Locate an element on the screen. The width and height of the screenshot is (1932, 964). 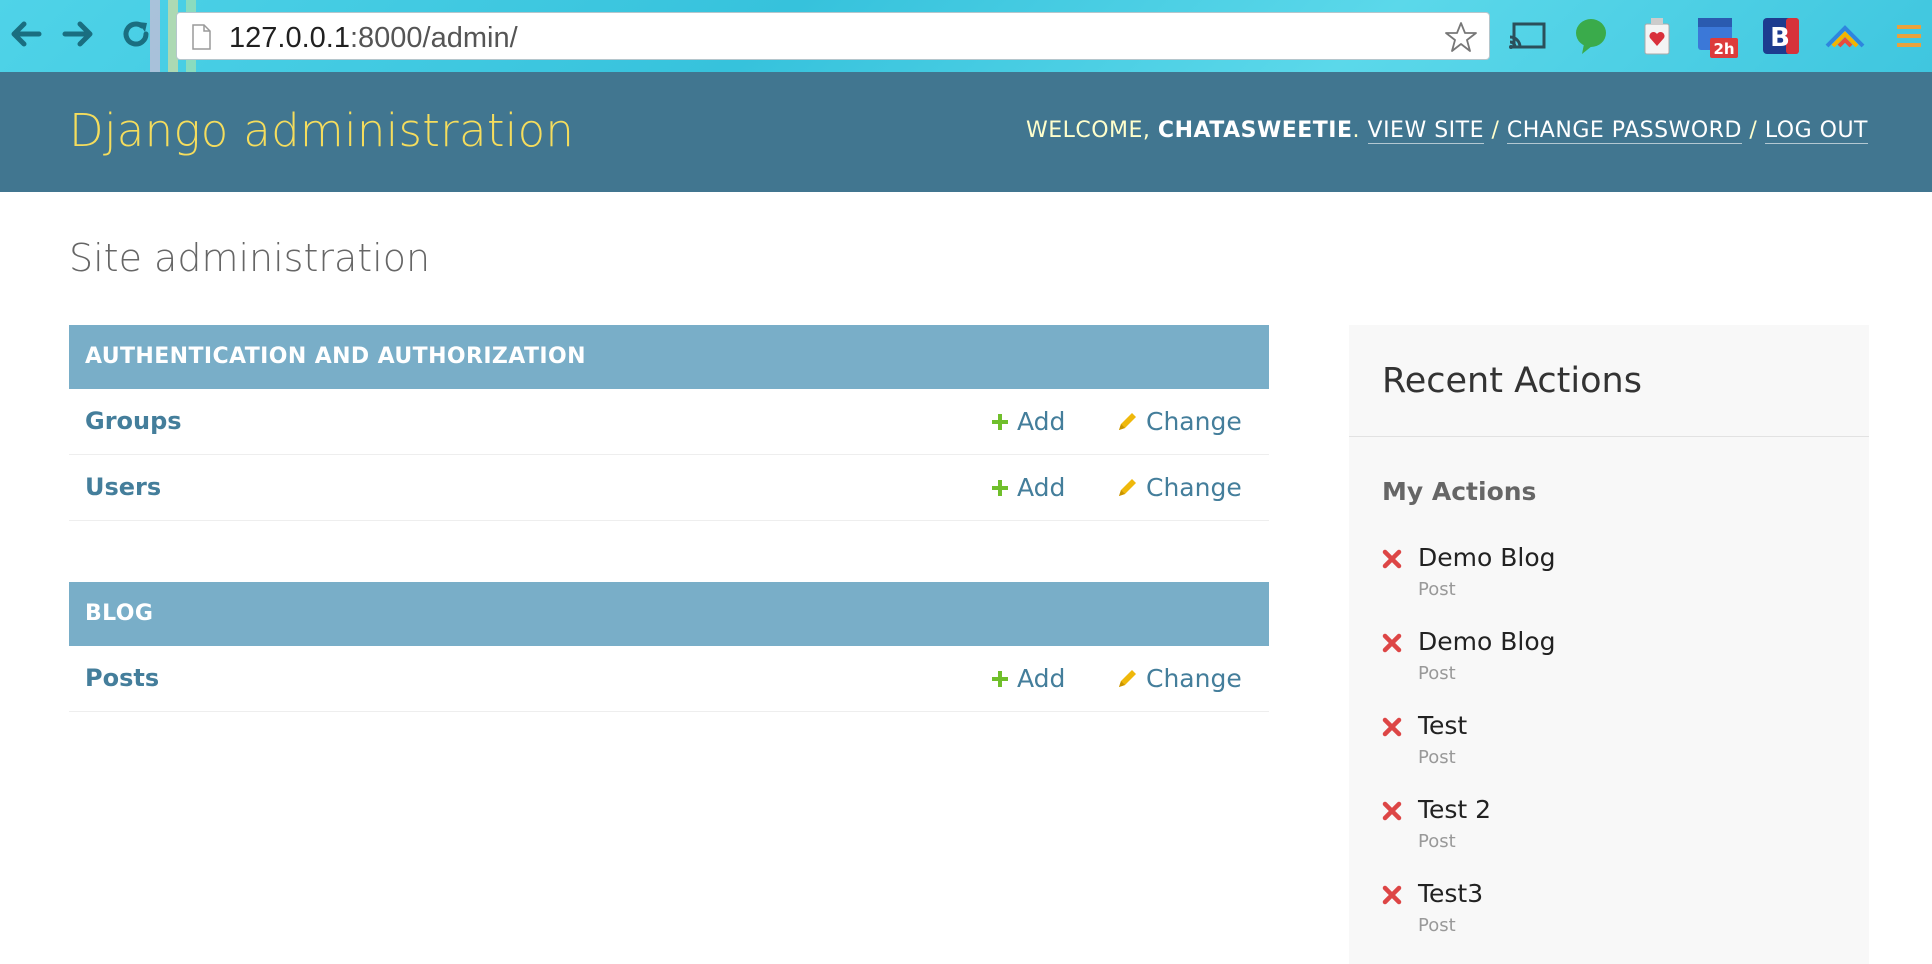
add-groups-button: Add is located at coordinates (1028, 421).